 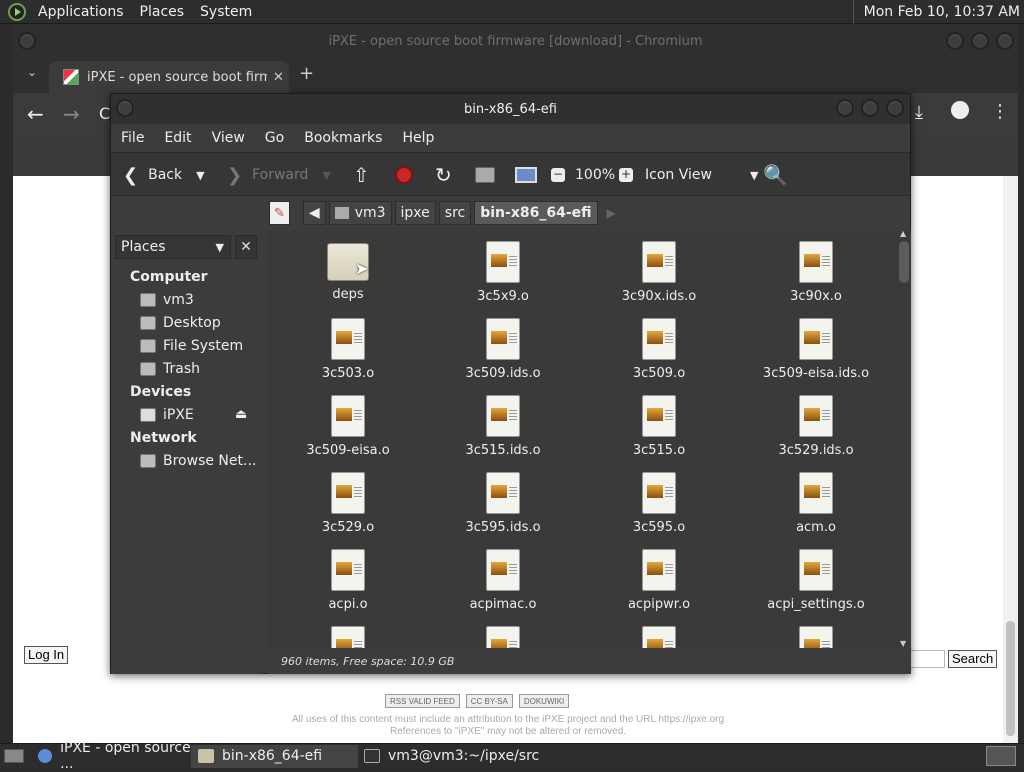 What do you see at coordinates (180, 323) in the screenshot?
I see `sidebar-item-desktop: Desktop` at bounding box center [180, 323].